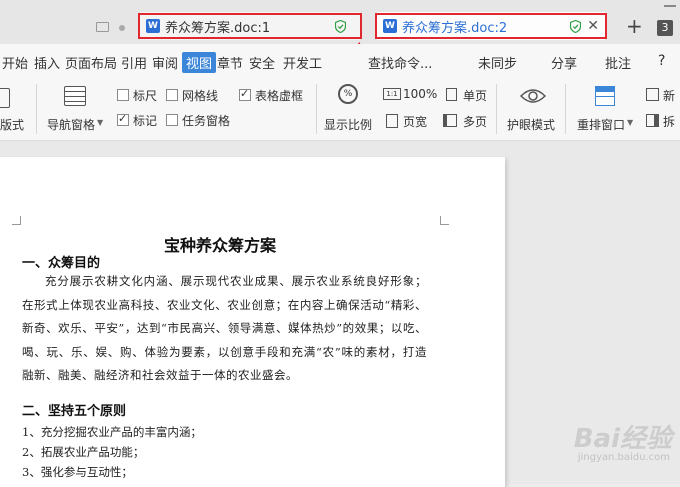 Image resolution: width=680 pixels, height=487 pixels. I want to click on menu-view: 视图, so click(199, 62).